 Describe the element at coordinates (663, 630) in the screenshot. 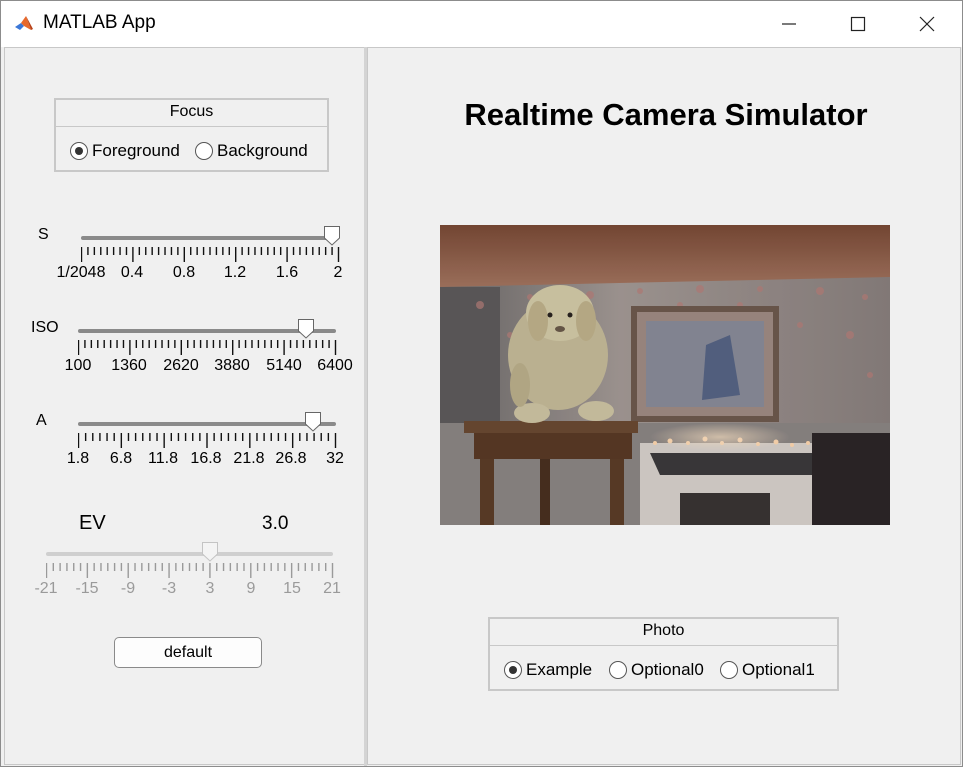

I see `photo-group-title: Photo` at that location.